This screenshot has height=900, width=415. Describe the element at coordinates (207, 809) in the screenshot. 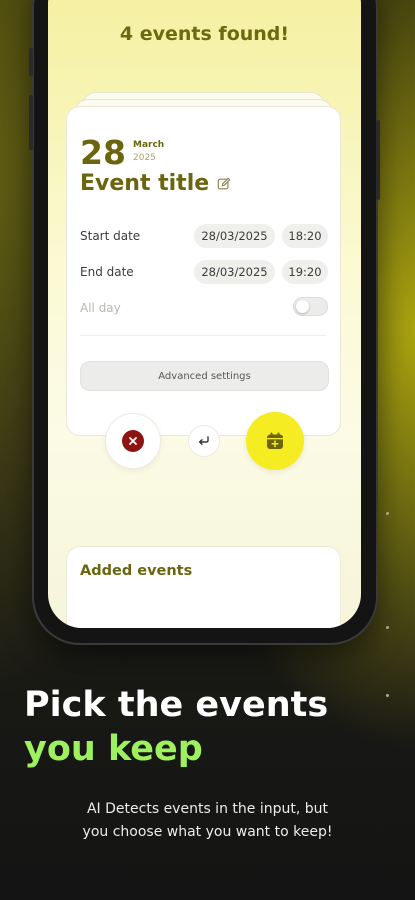

I see `promo-caption-line1: AI Detects events in the input, but` at that location.